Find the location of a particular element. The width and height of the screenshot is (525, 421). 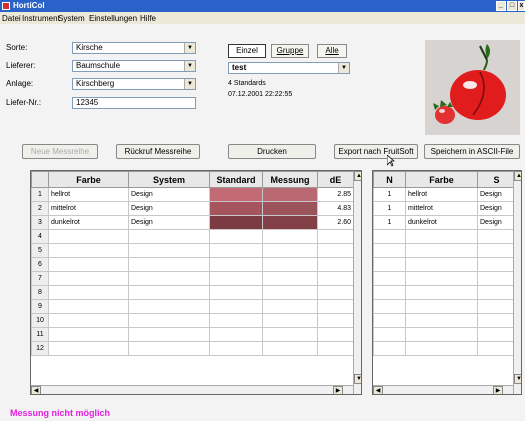

tab-alle: Alle is located at coordinates (332, 51).